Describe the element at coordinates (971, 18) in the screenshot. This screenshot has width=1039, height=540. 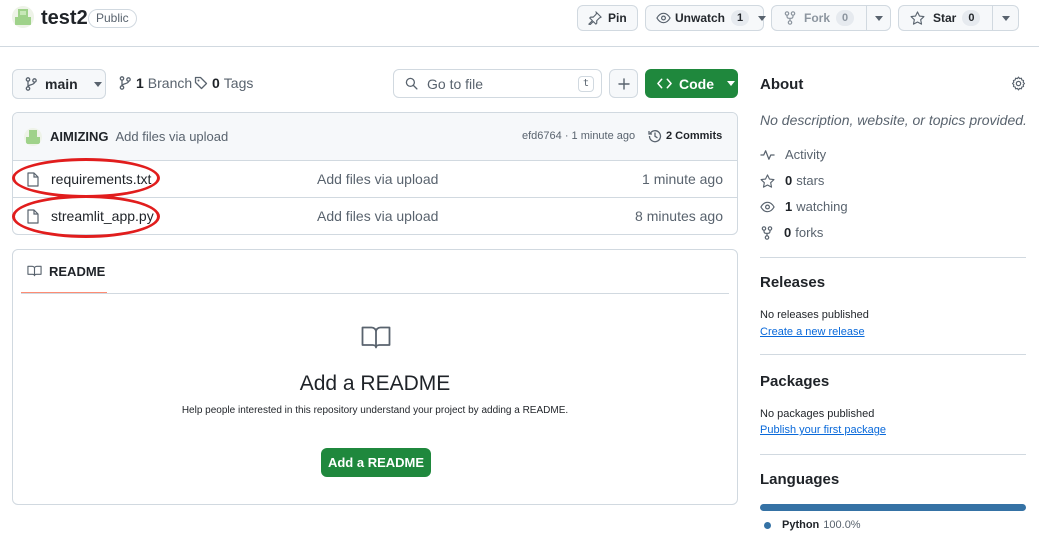
I see `star-counter: 0` at that location.